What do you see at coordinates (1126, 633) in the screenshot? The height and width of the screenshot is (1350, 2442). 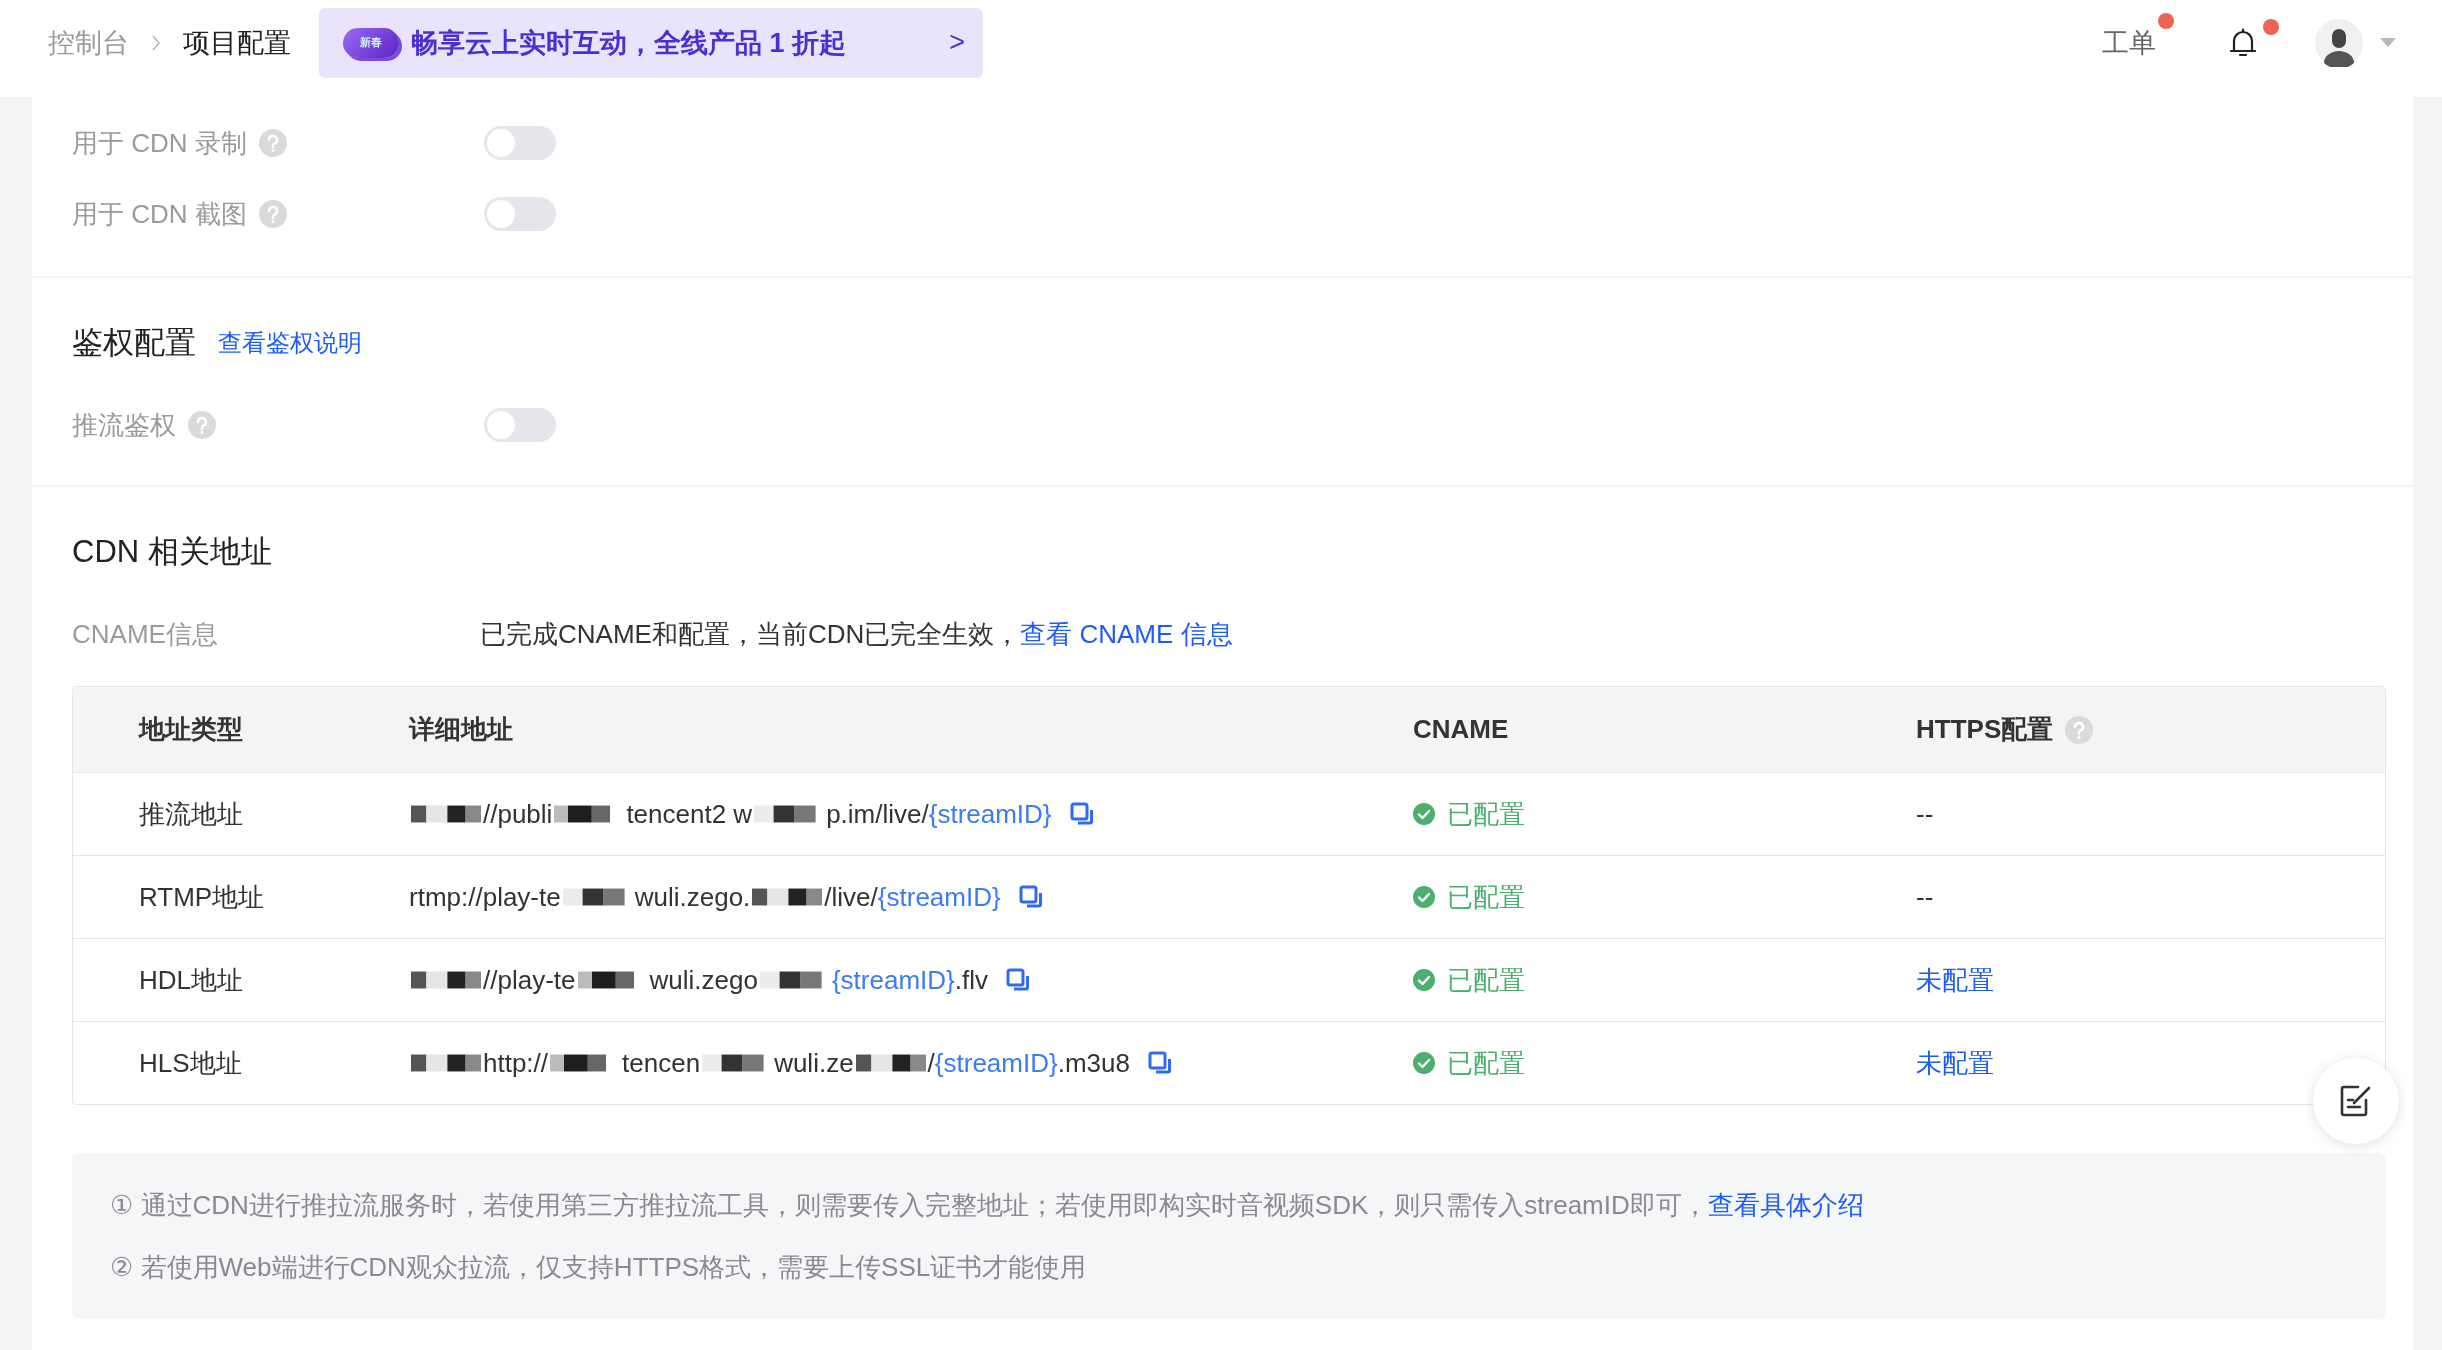 I see `cname-info-link: 查看 CNAME 信息` at bounding box center [1126, 633].